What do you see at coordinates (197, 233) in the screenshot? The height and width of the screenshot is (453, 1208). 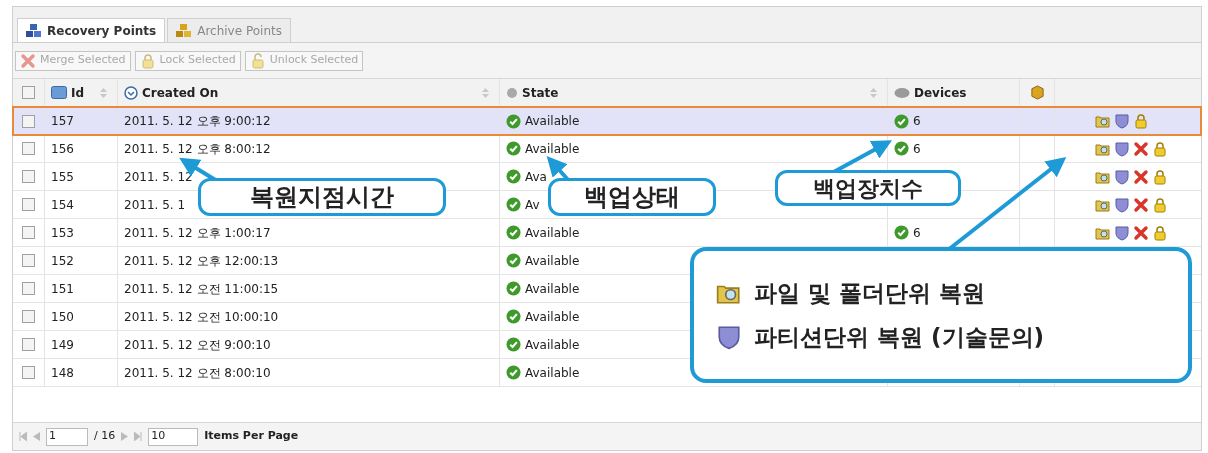 I see `table-cell-text: 2011. 5. 12 오후 1:00:17` at bounding box center [197, 233].